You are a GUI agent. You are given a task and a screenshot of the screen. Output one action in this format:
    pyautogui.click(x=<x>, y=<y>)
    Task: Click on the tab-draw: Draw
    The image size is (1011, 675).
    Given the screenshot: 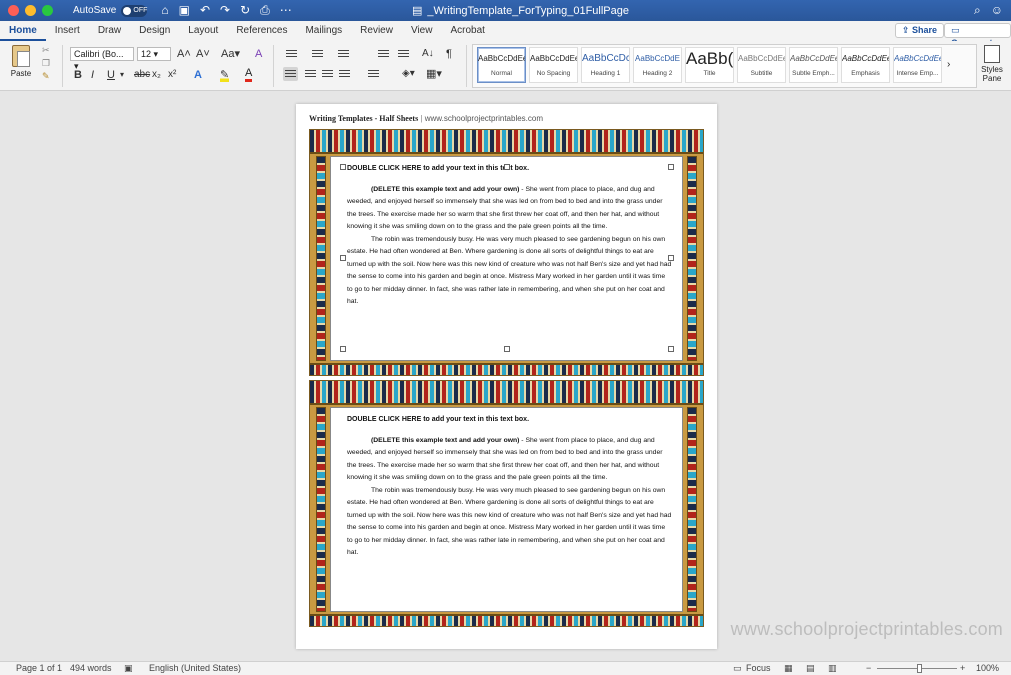 What is the action you would take?
    pyautogui.click(x=109, y=31)
    